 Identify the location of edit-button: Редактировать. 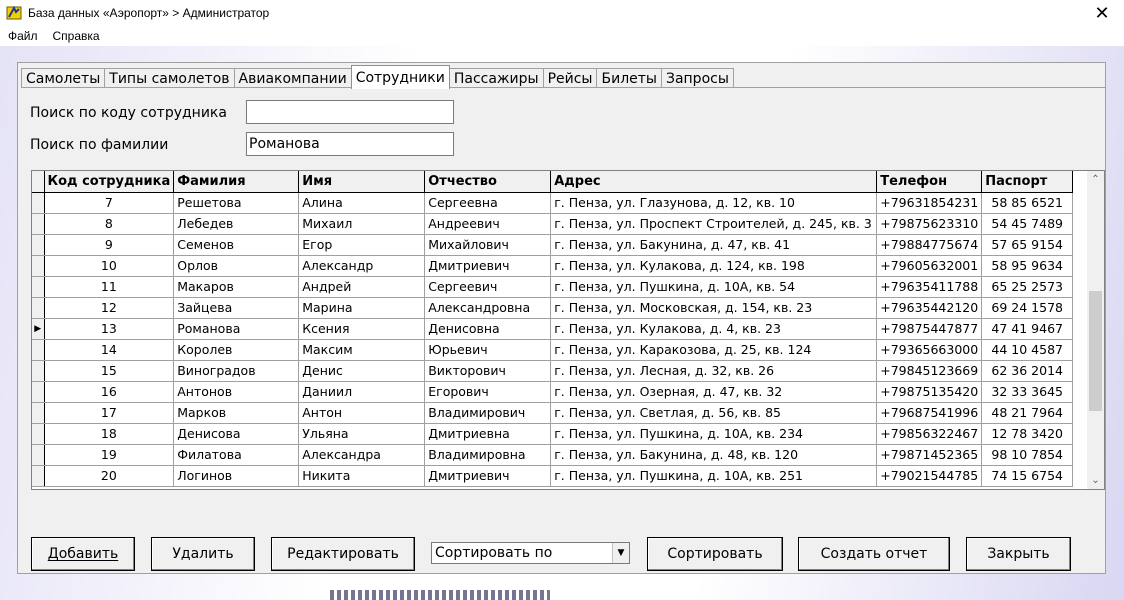
(343, 554).